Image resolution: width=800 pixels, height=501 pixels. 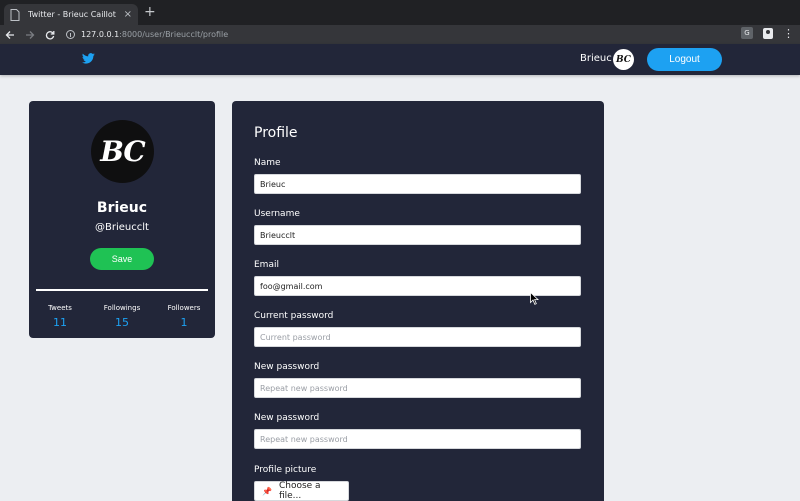 I want to click on stat-tweets: Tweets 11, so click(x=60, y=316).